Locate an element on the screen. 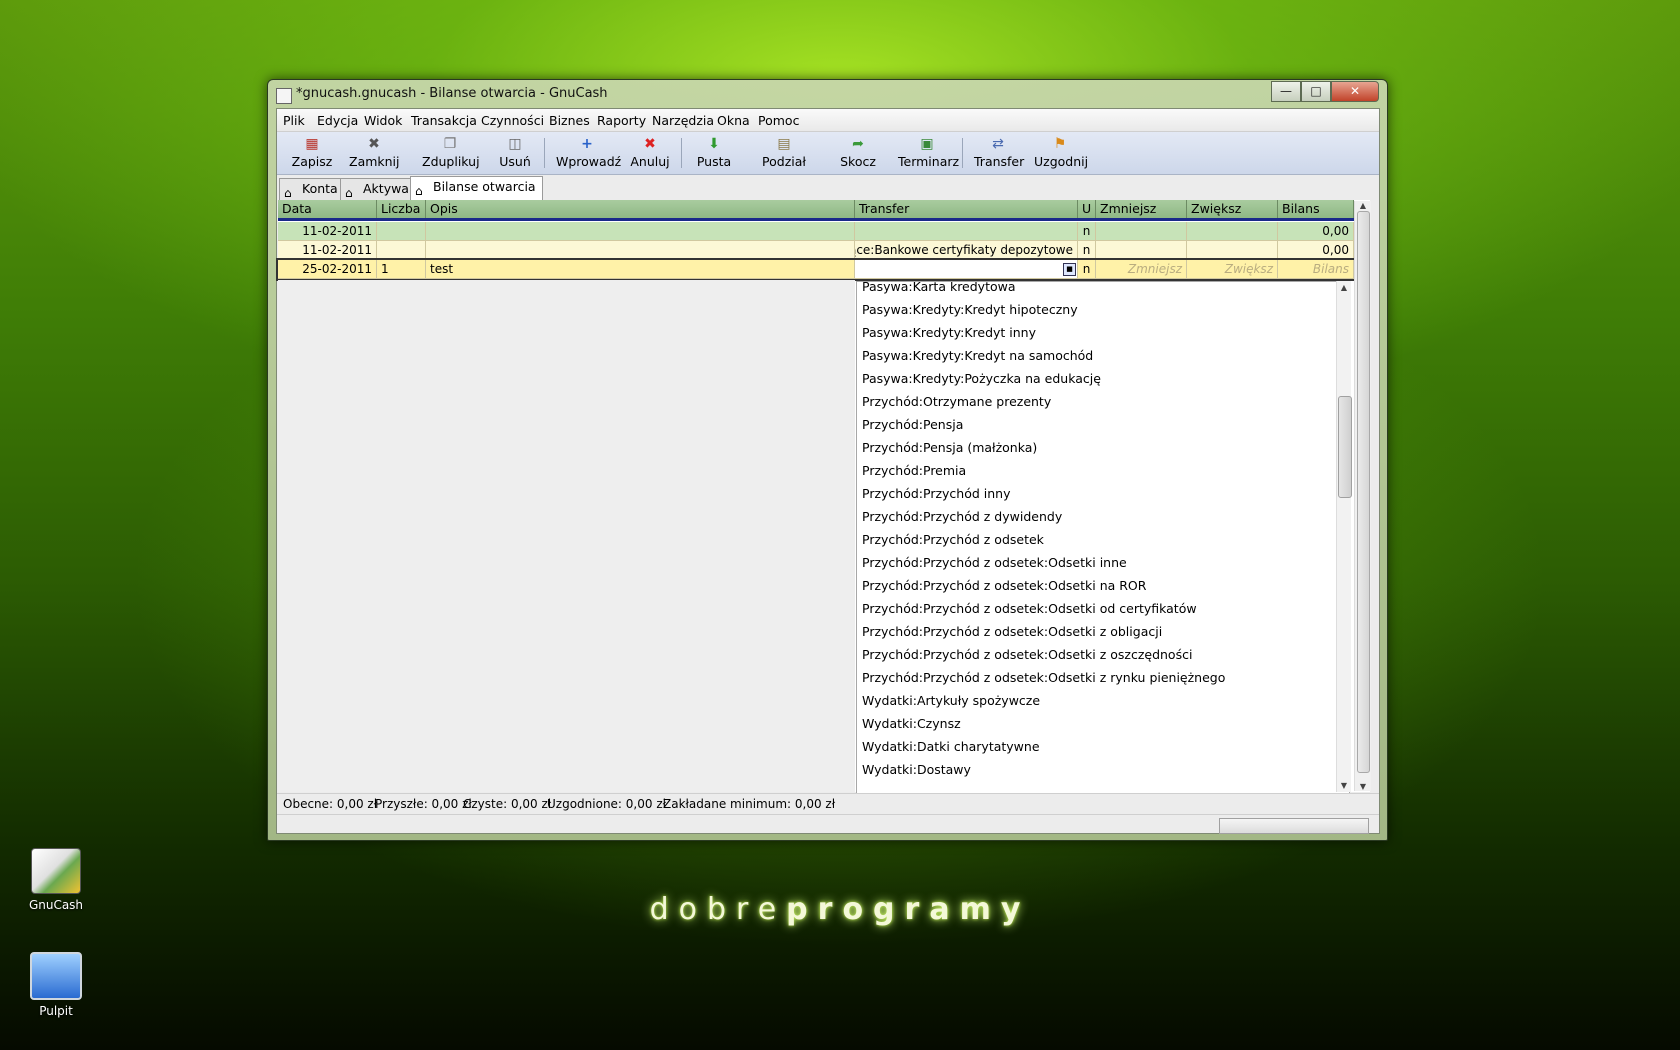 The height and width of the screenshot is (1050, 1680). row-num: 1 is located at coordinates (401, 269).